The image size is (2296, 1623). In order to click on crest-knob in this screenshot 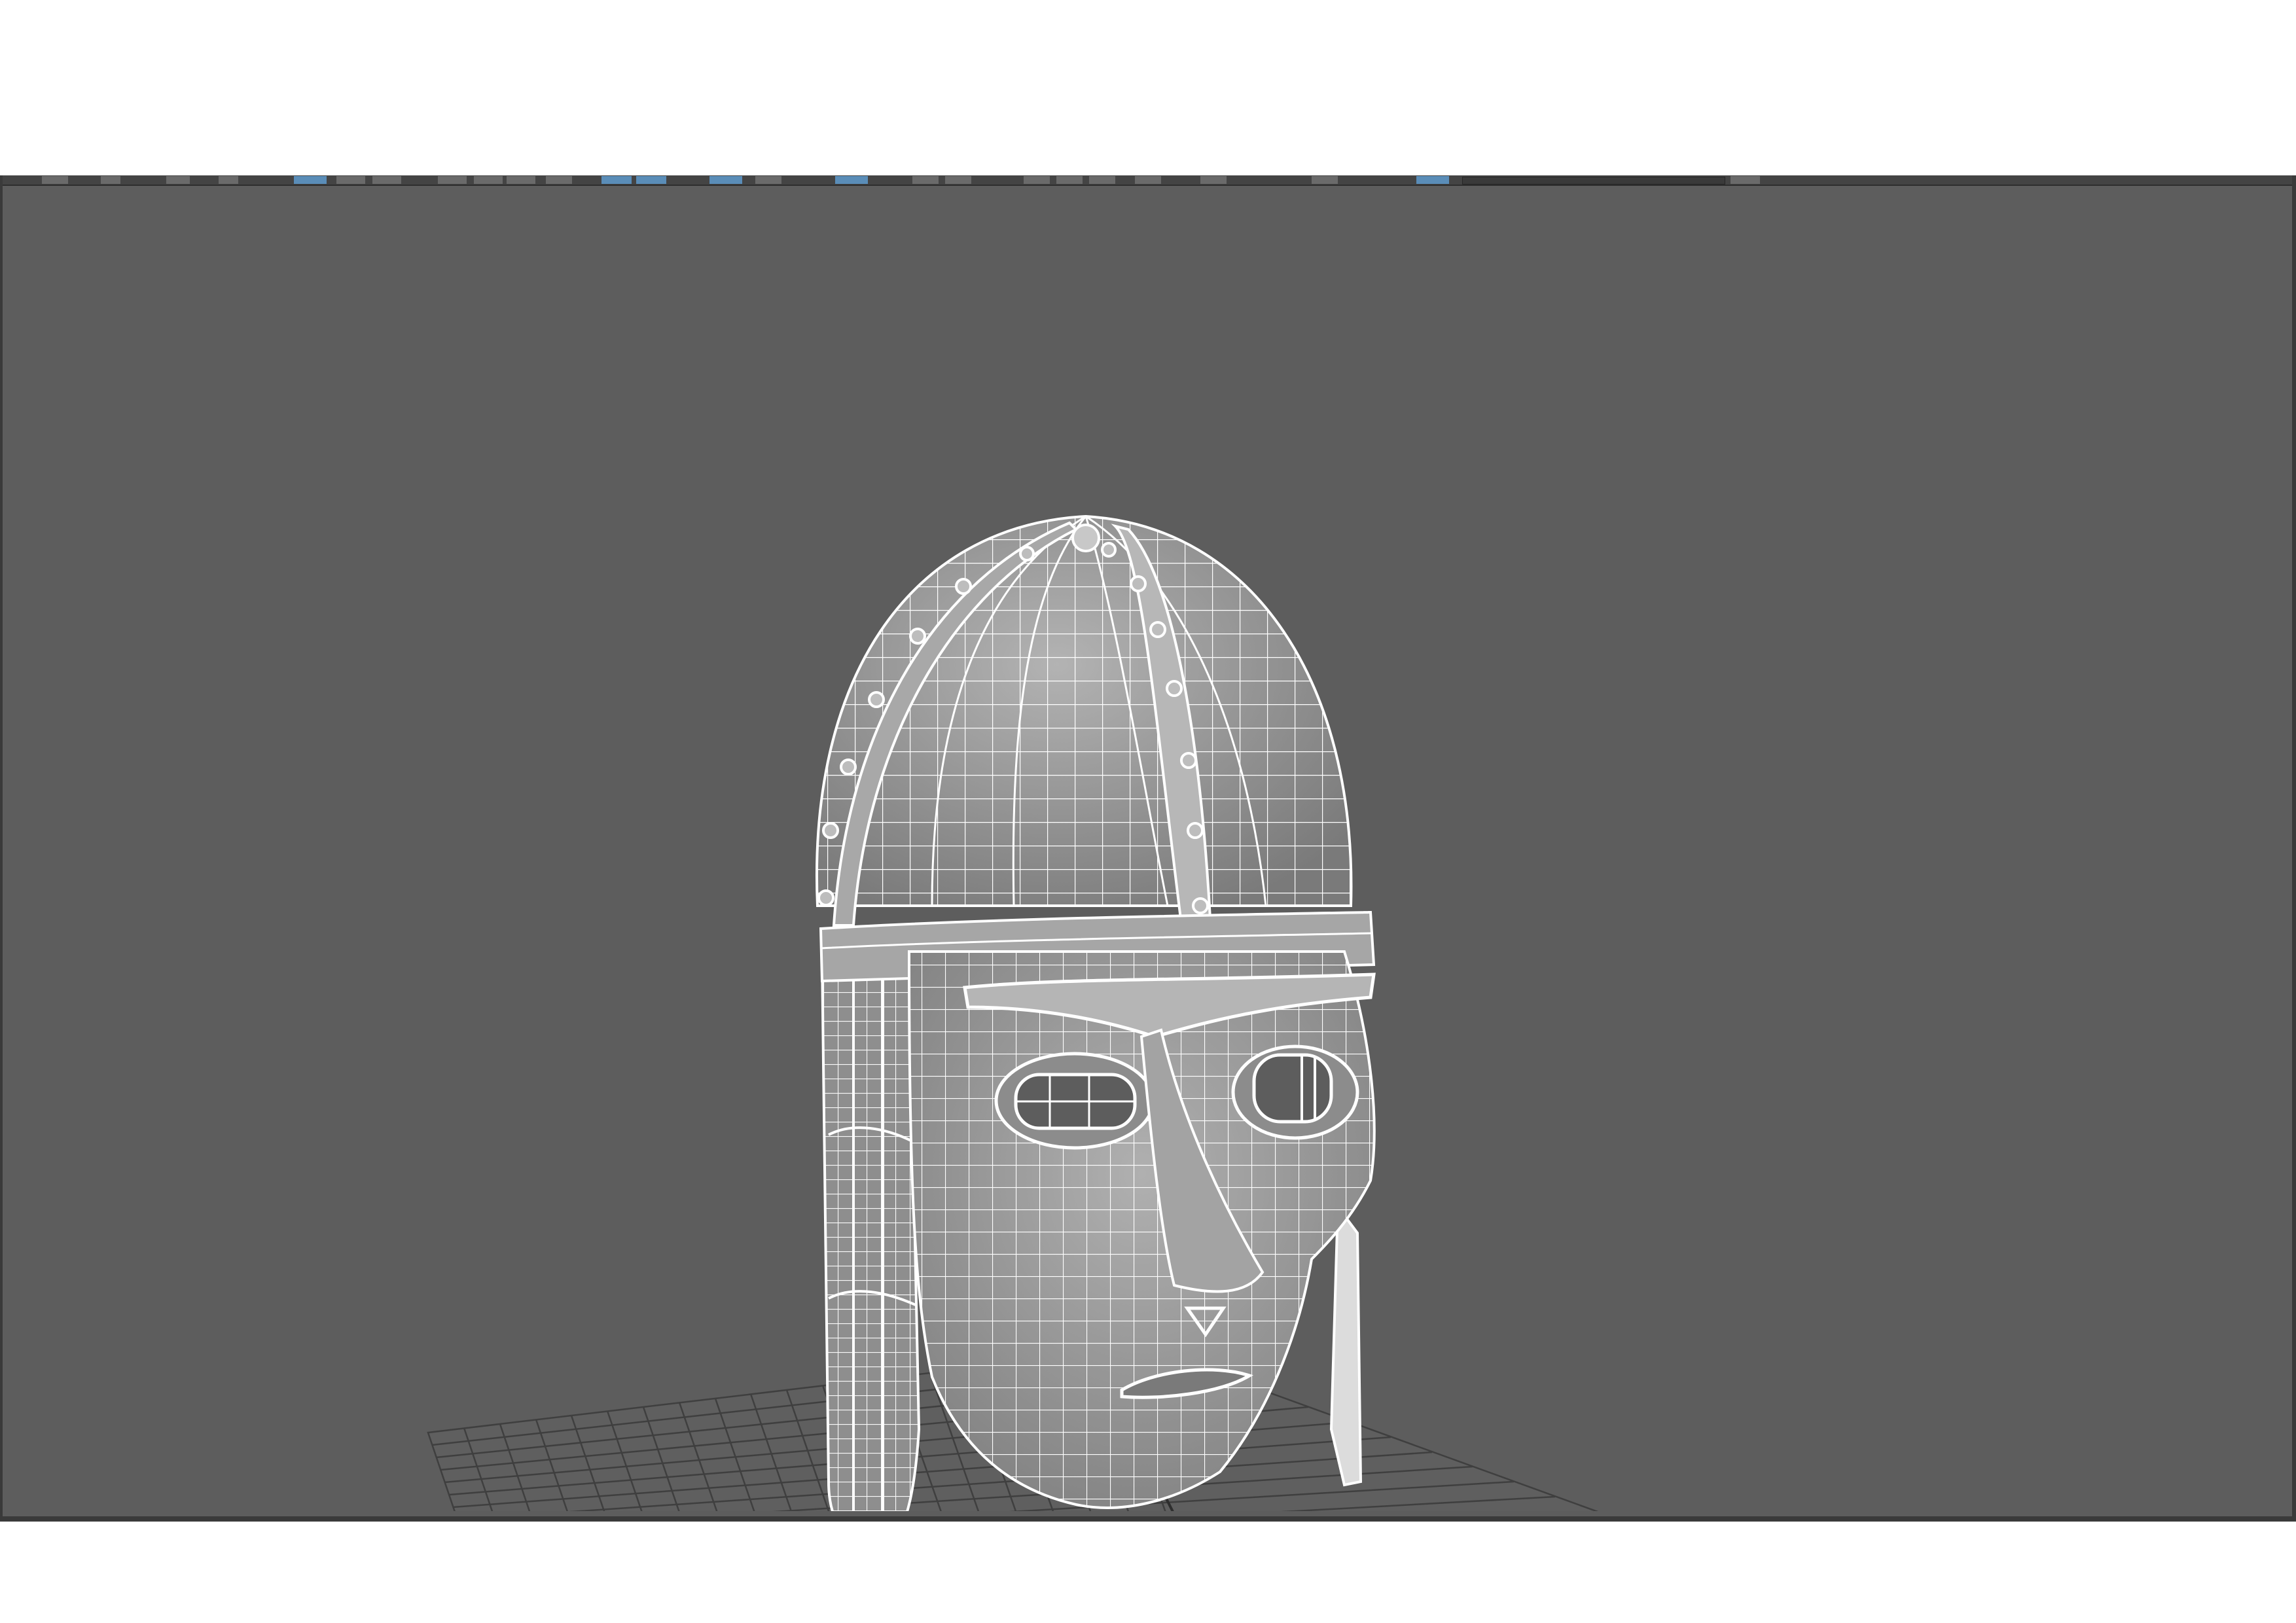, I will do `click(1085, 538)`.